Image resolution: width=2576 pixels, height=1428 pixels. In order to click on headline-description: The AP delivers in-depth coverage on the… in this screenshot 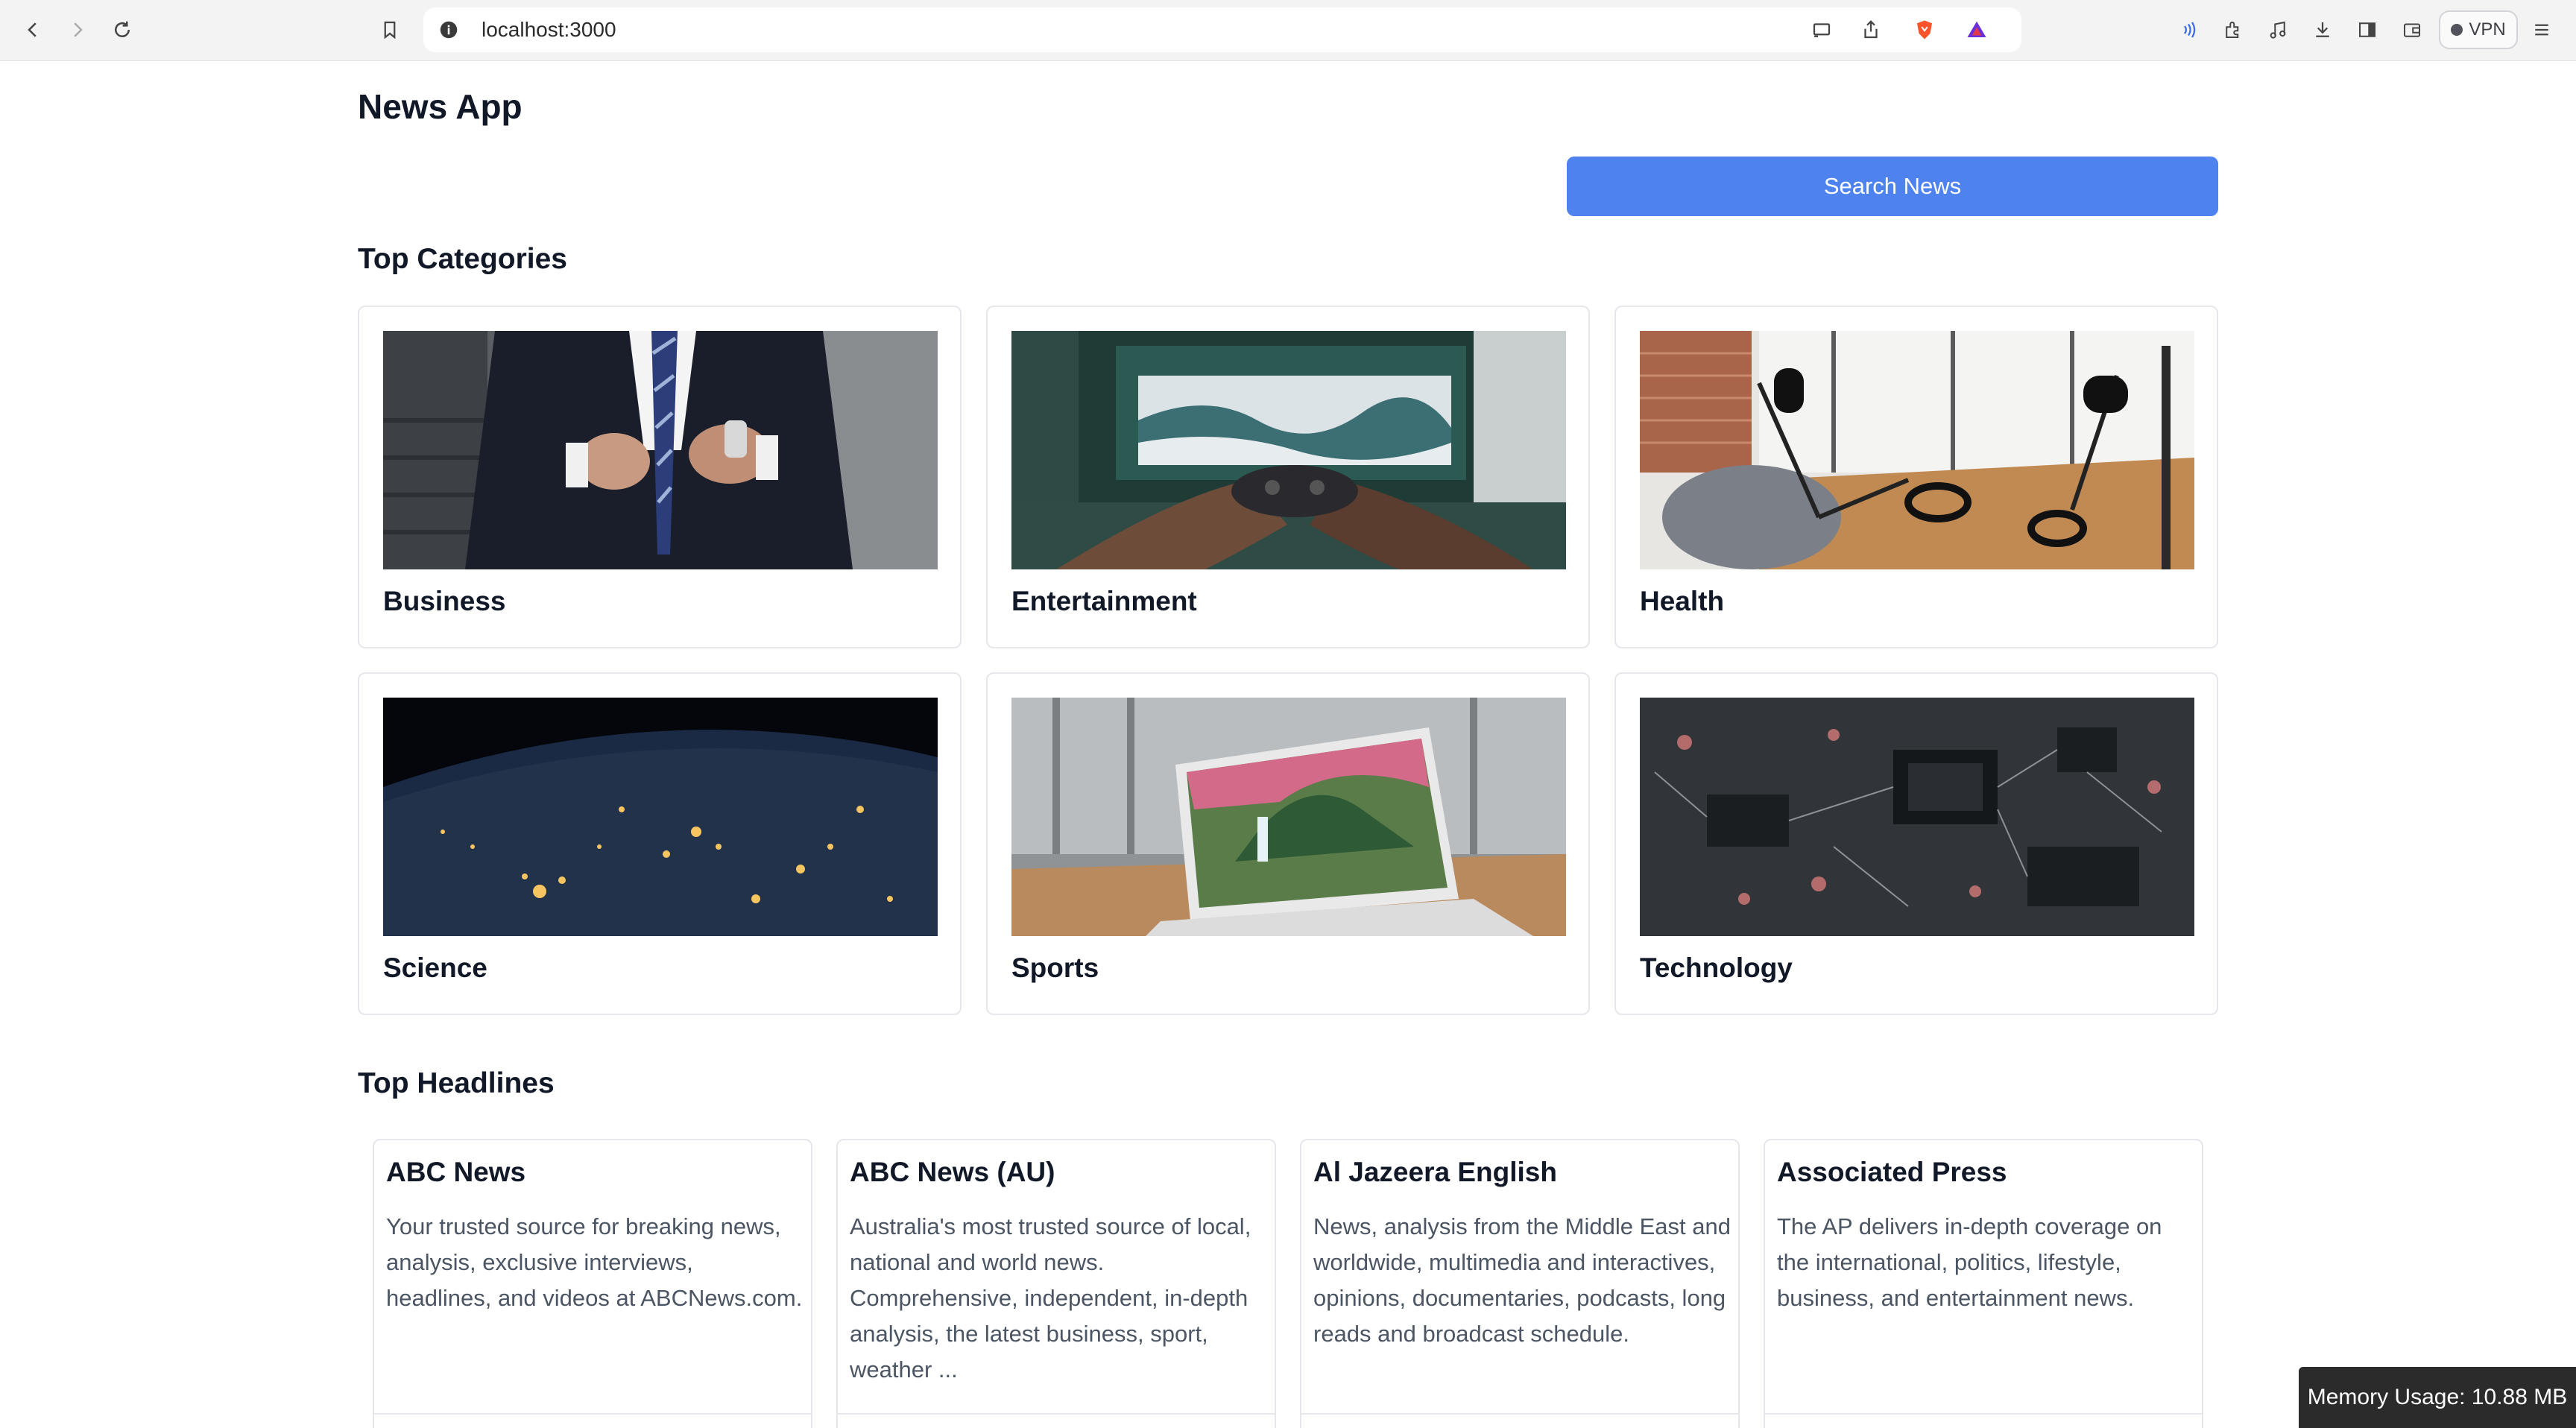, I will do `click(1970, 1262)`.